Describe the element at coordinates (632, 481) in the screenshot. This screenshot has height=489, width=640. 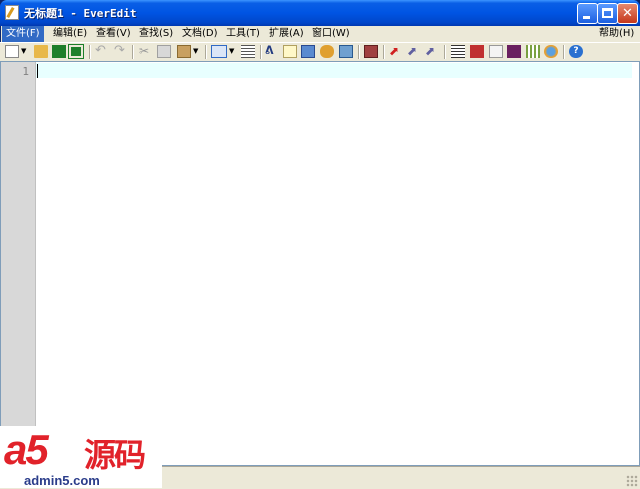
I see `resize-grip-icon` at that location.